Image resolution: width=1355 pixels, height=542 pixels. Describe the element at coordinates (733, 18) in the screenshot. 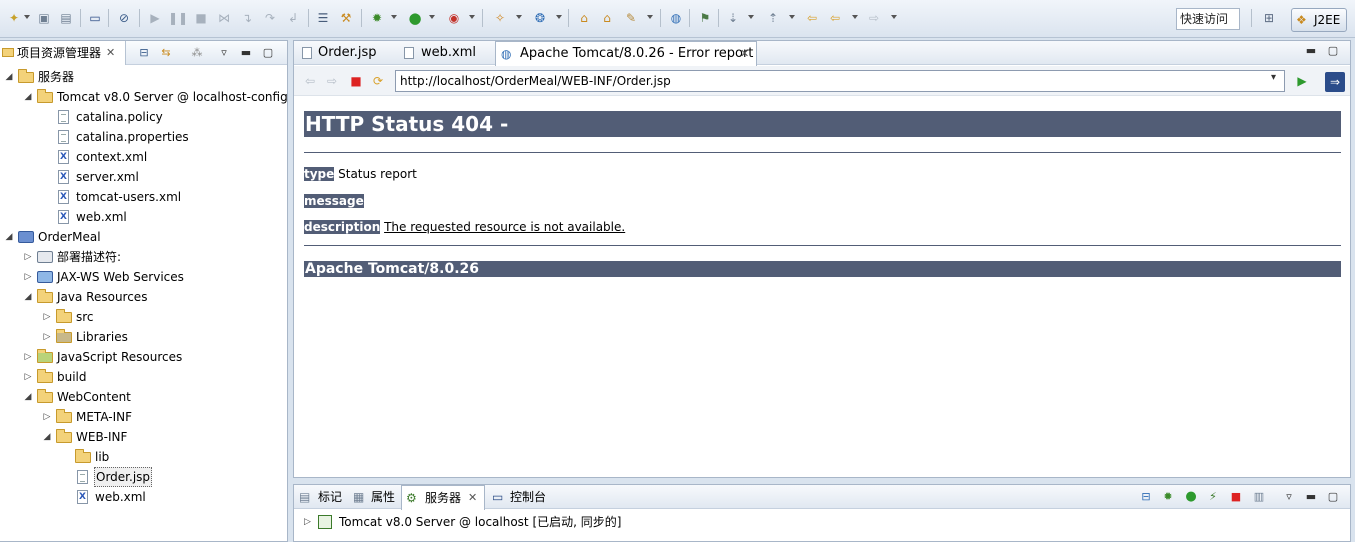

I see `next-annotation-icon: ⇣` at that location.